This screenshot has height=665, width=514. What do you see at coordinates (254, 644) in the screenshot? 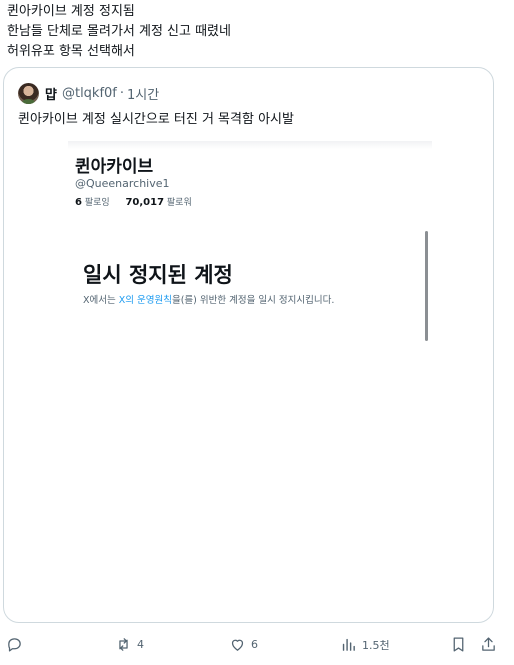
I see `like-count: 6` at bounding box center [254, 644].